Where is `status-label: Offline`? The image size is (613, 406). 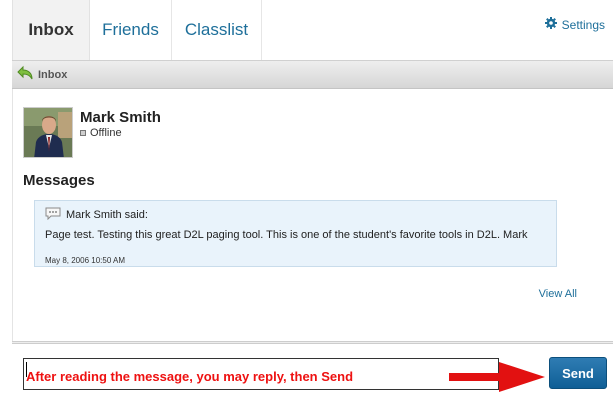 status-label: Offline is located at coordinates (106, 133).